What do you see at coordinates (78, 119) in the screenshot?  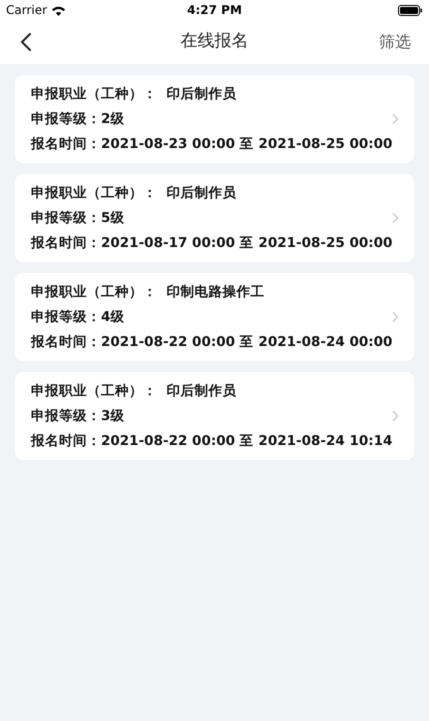 I see `card-line: 申报等级：2级` at bounding box center [78, 119].